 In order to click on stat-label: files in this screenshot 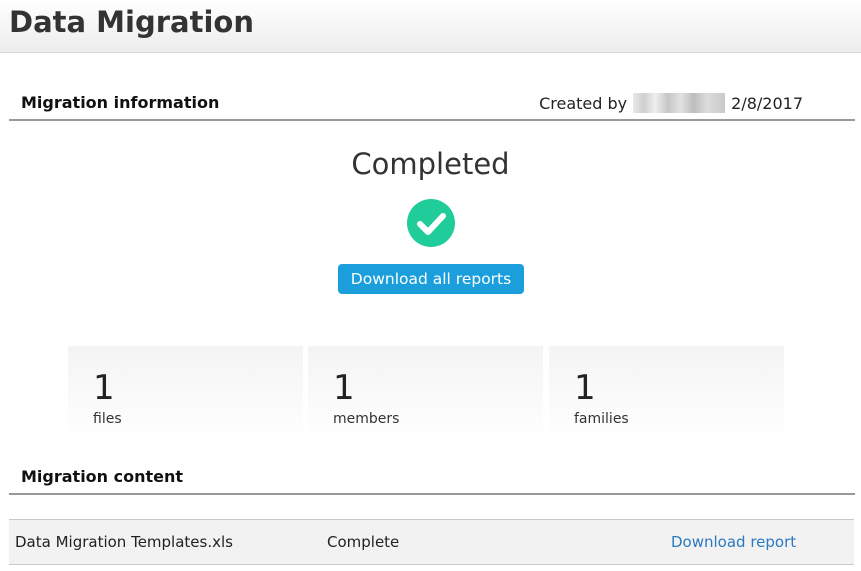, I will do `click(107, 419)`.